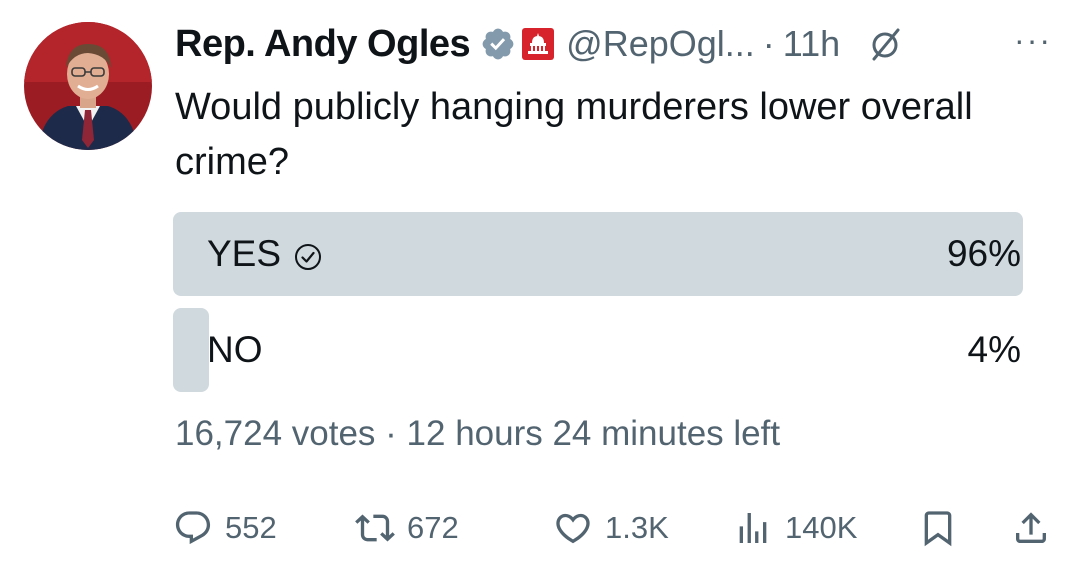 This screenshot has width=1080, height=572. What do you see at coordinates (375, 528) in the screenshot?
I see `repost-icon` at bounding box center [375, 528].